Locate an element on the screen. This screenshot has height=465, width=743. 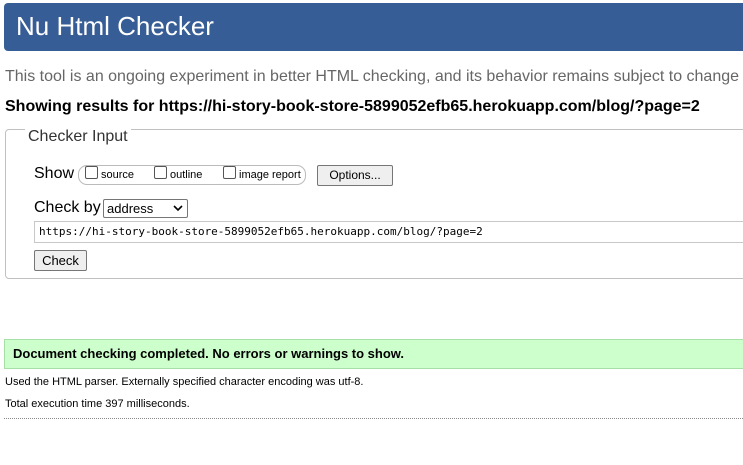
check-by-select: address is located at coordinates (145, 208).